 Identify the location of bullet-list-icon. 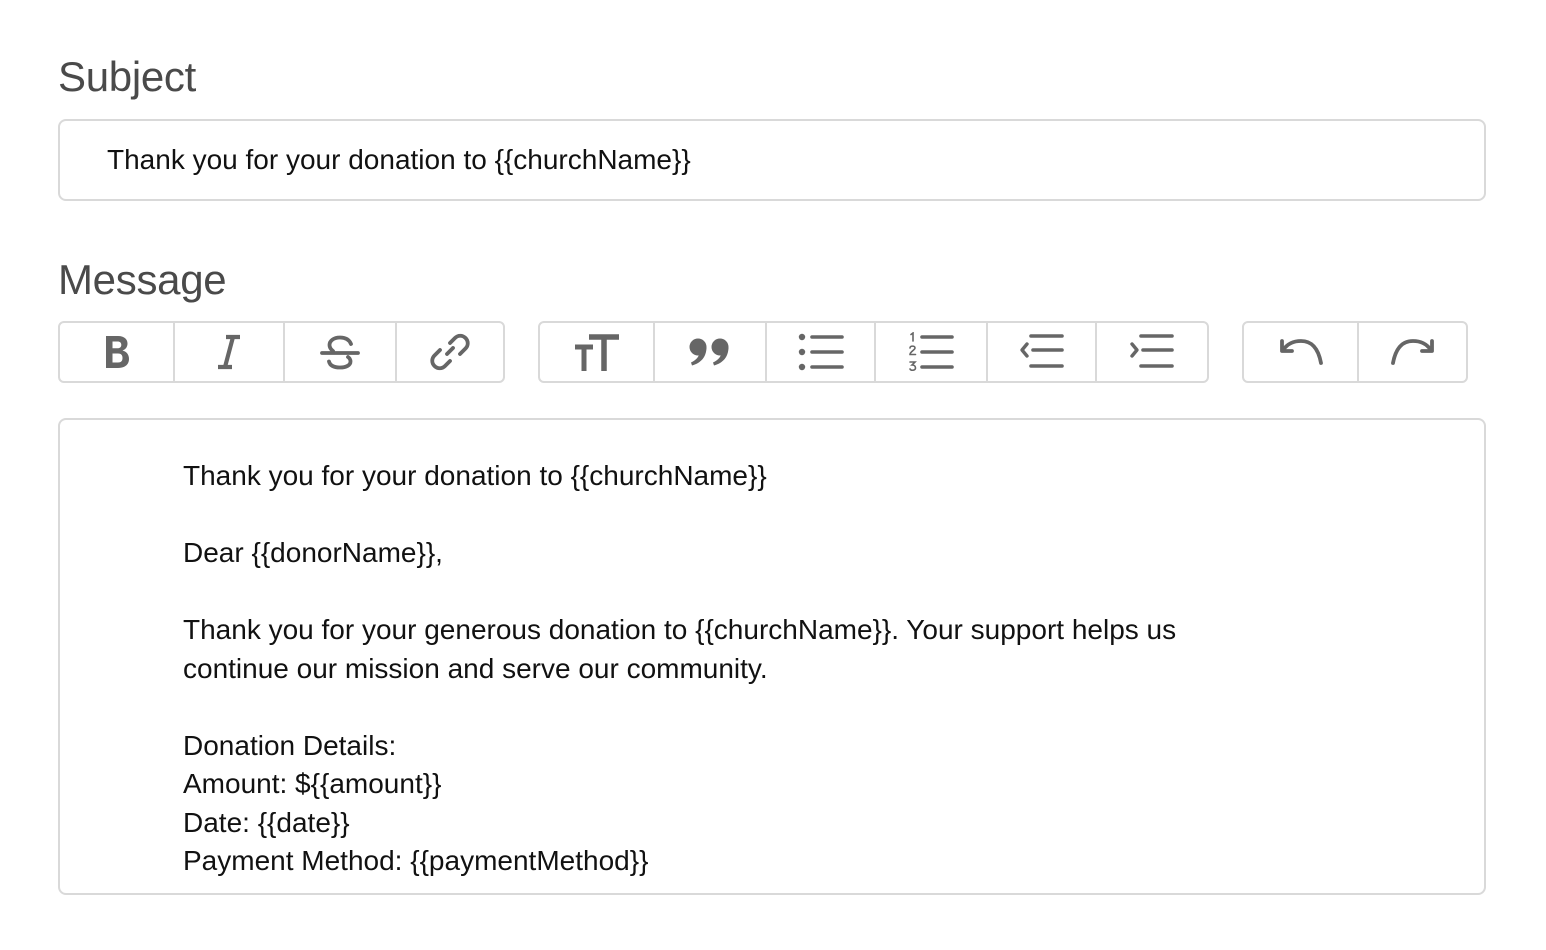
(821, 352).